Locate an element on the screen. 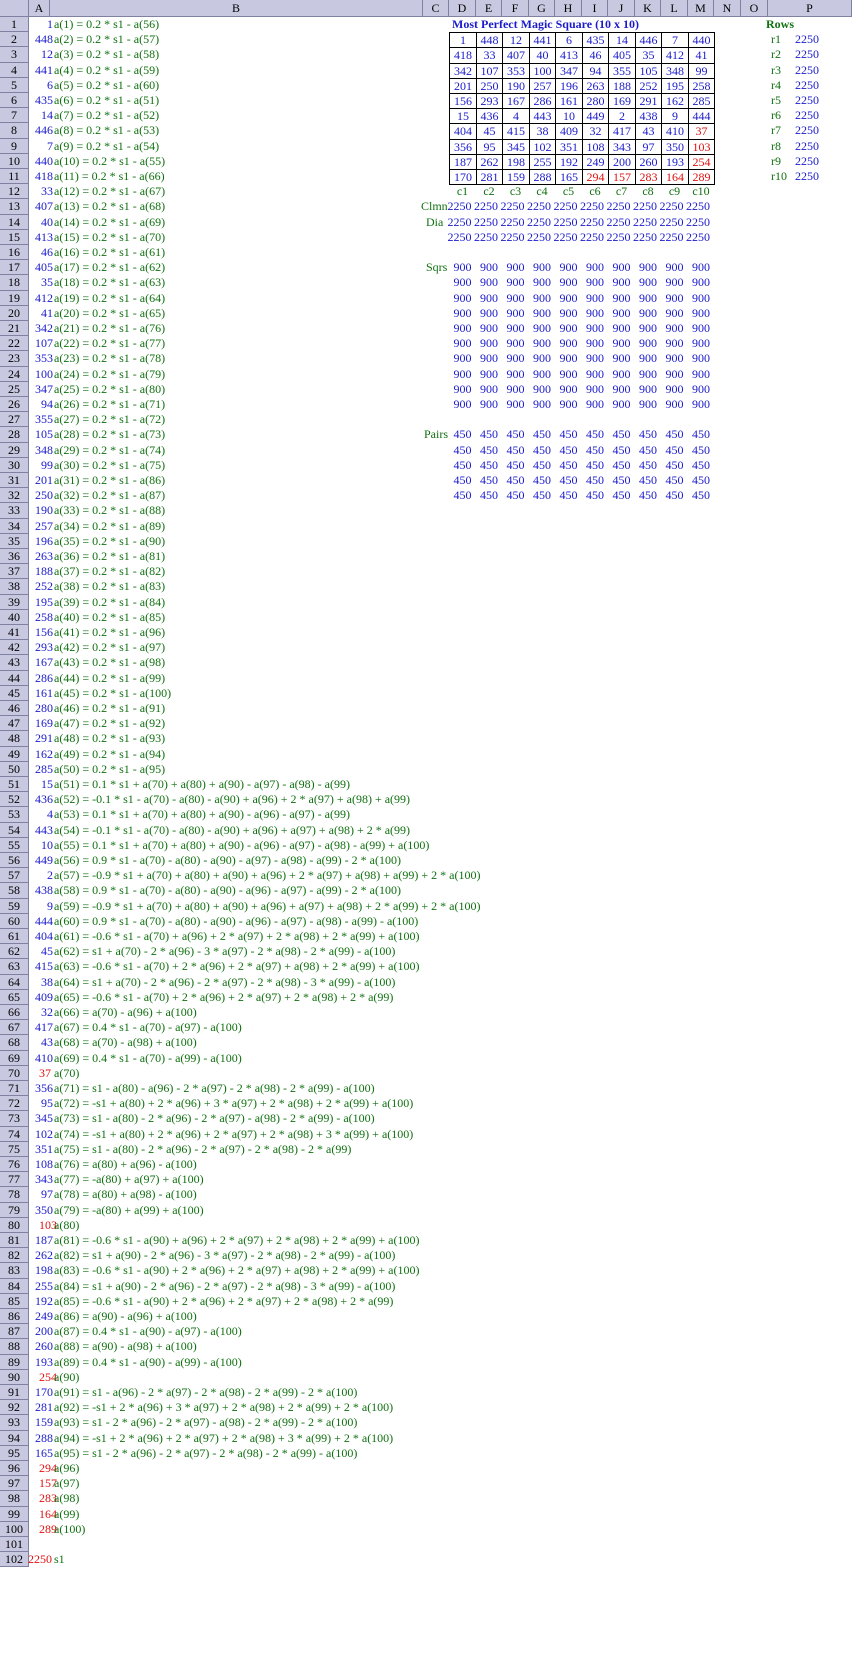  row-header: 91 is located at coordinates (14, 1393).